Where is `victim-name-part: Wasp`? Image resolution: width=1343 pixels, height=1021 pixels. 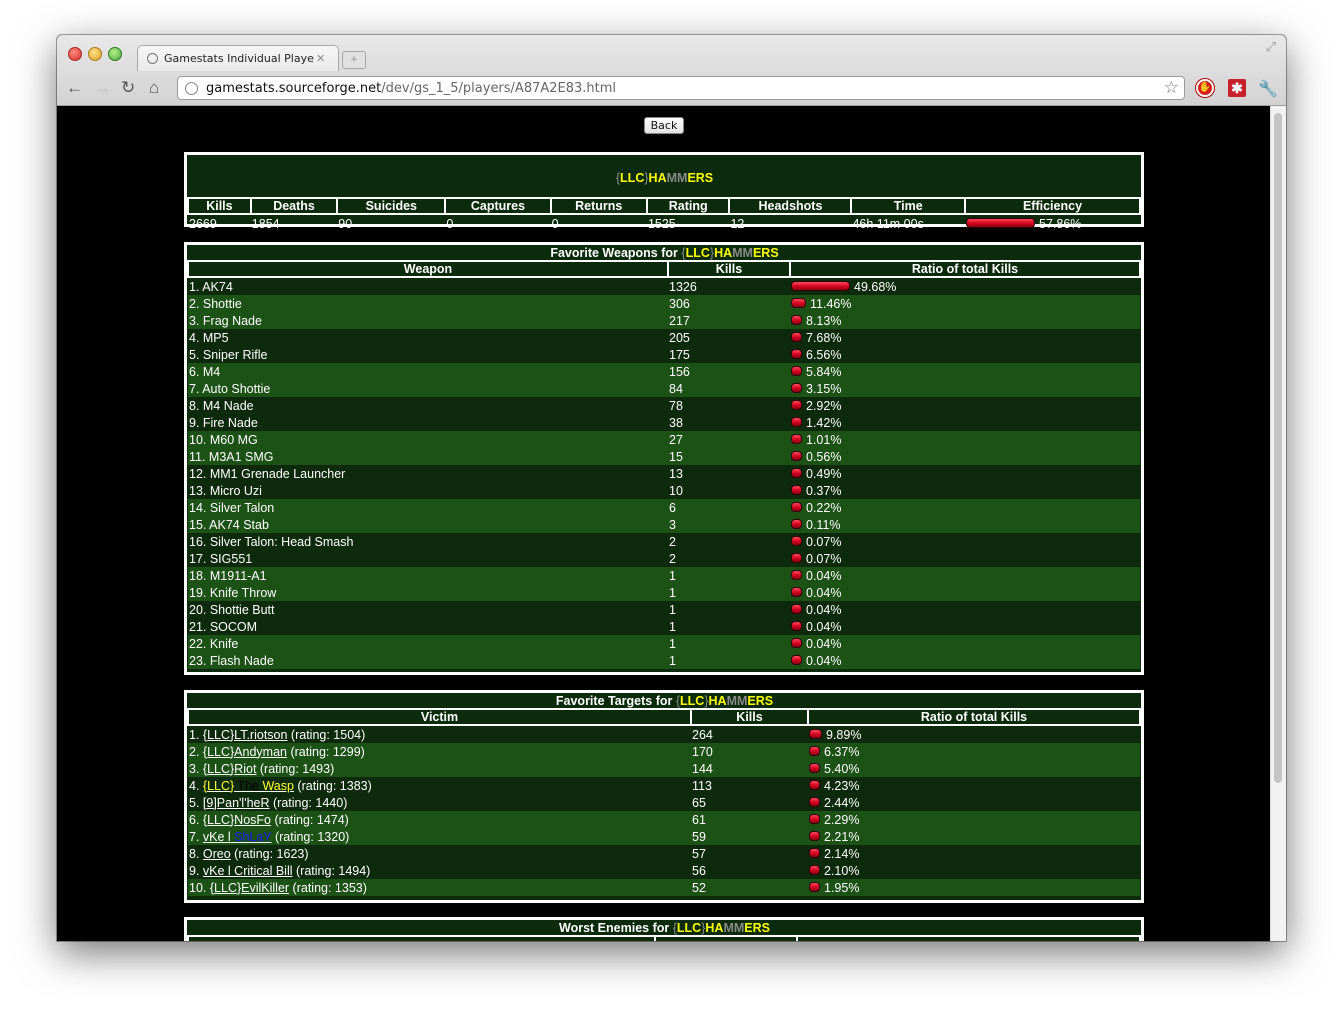 victim-name-part: Wasp is located at coordinates (278, 785).